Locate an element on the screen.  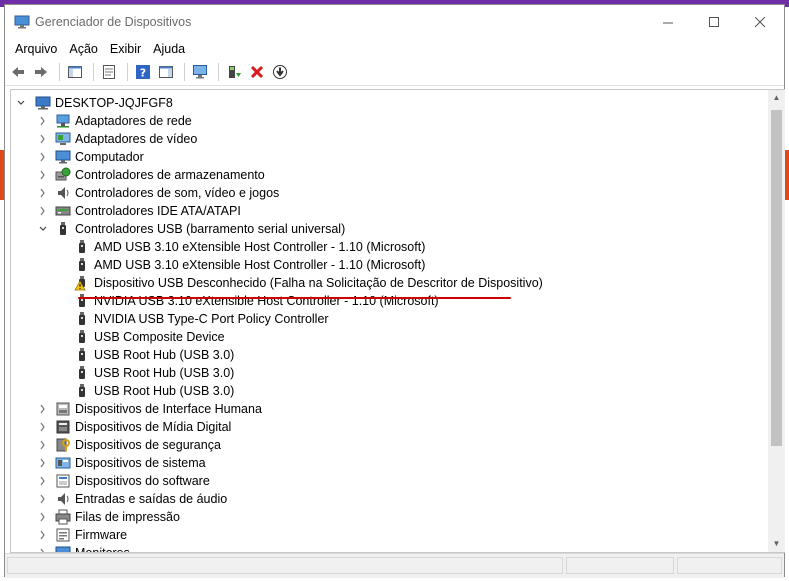
tree-item: NVIDIA USB Type-C Port Policy Controller is located at coordinates (389, 319).